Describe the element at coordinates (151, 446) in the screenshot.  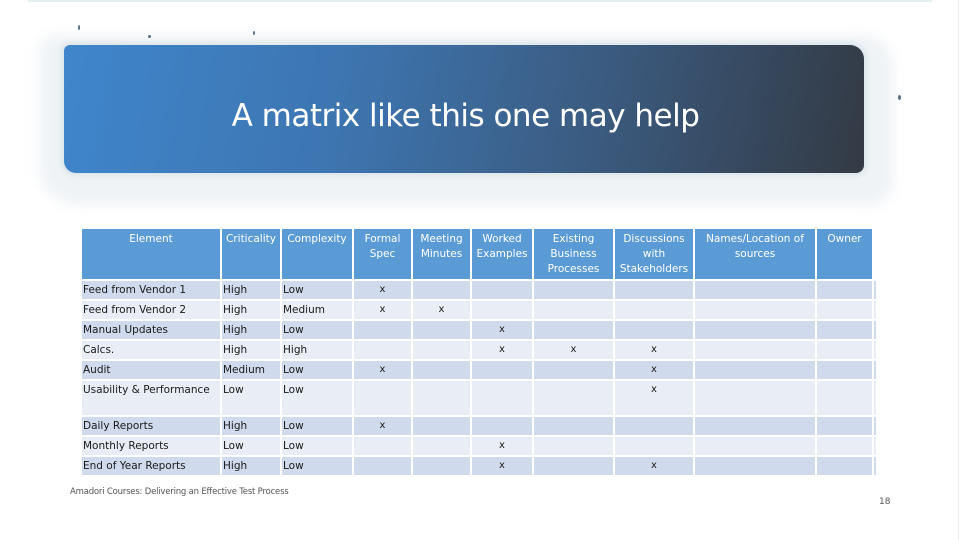
I see `element-cell: Monthly Reports` at that location.